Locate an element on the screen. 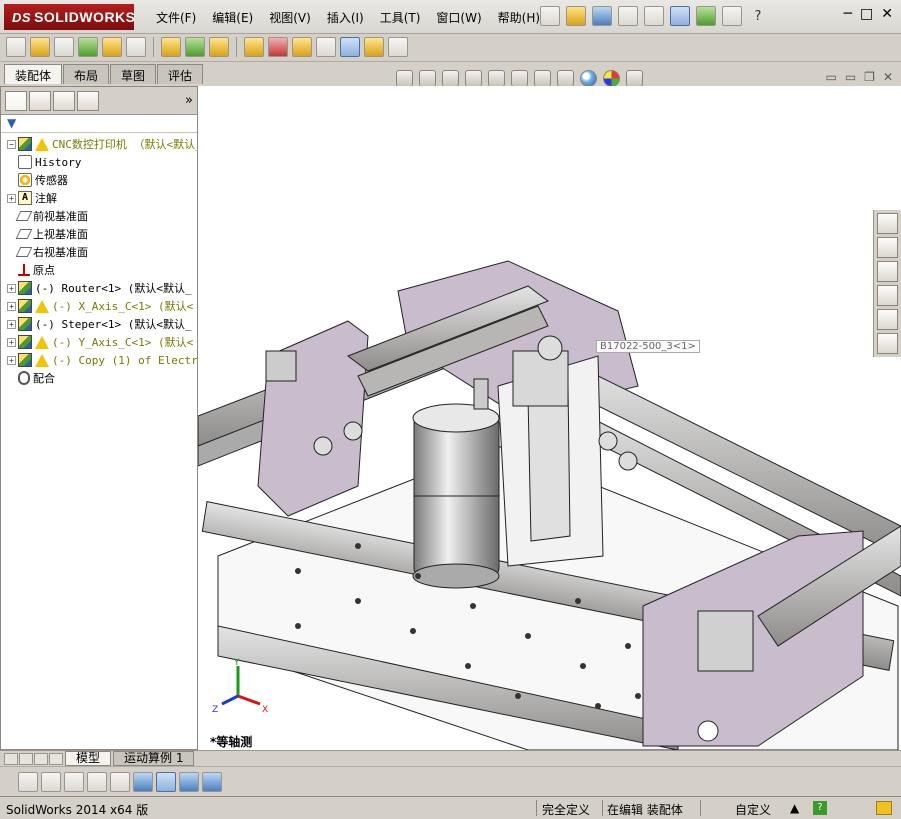 The width and height of the screenshot is (901, 819). help-button: ? is located at coordinates (758, 16).